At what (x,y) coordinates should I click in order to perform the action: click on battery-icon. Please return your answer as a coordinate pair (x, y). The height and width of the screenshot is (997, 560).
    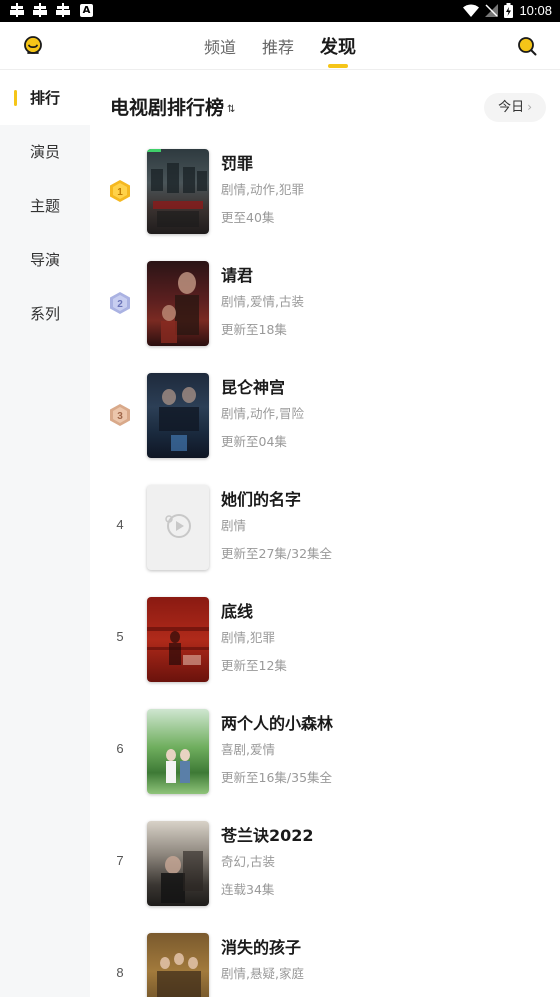
    Looking at the image, I should click on (509, 10).